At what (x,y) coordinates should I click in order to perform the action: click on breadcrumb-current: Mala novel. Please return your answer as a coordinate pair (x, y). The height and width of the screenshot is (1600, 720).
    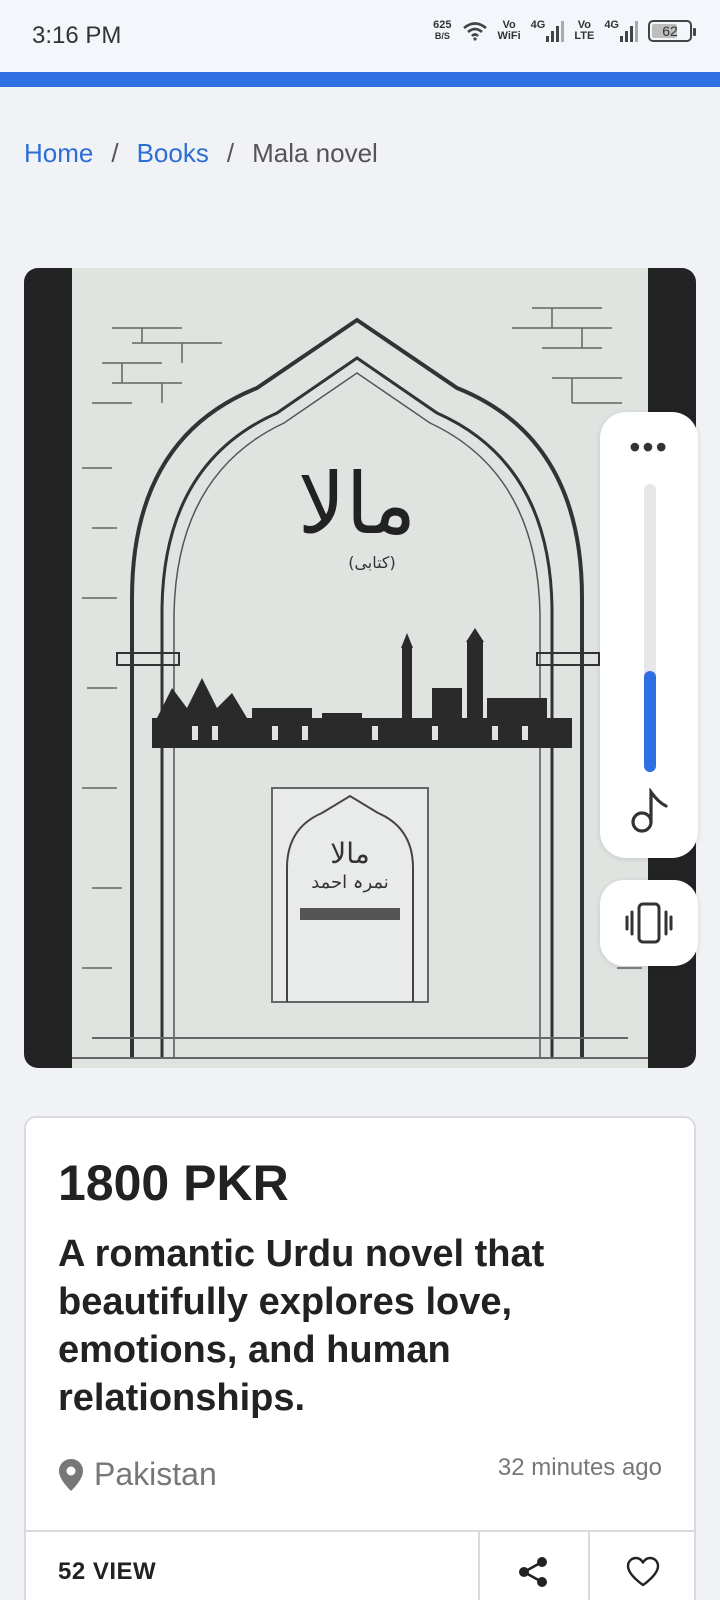
    Looking at the image, I should click on (315, 153).